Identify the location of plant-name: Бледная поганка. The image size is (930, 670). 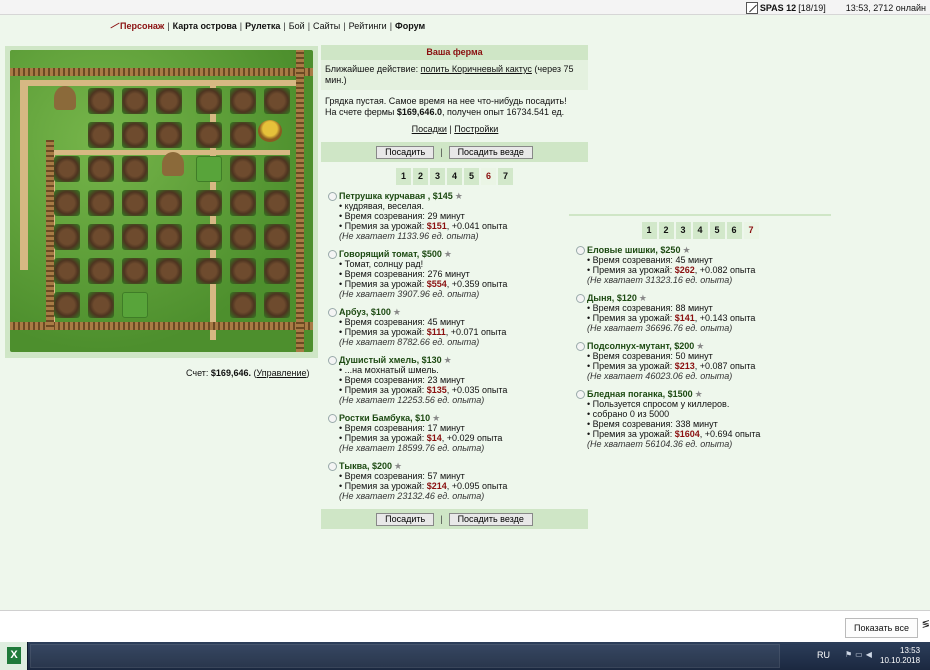
(625, 394).